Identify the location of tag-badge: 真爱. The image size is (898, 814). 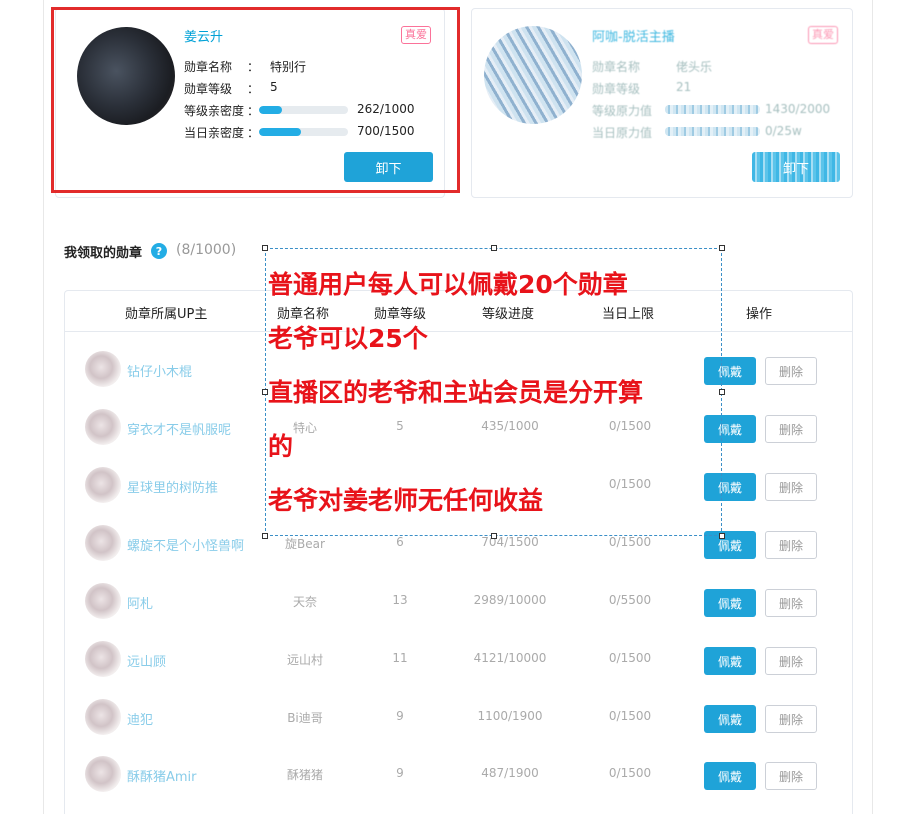
(823, 35).